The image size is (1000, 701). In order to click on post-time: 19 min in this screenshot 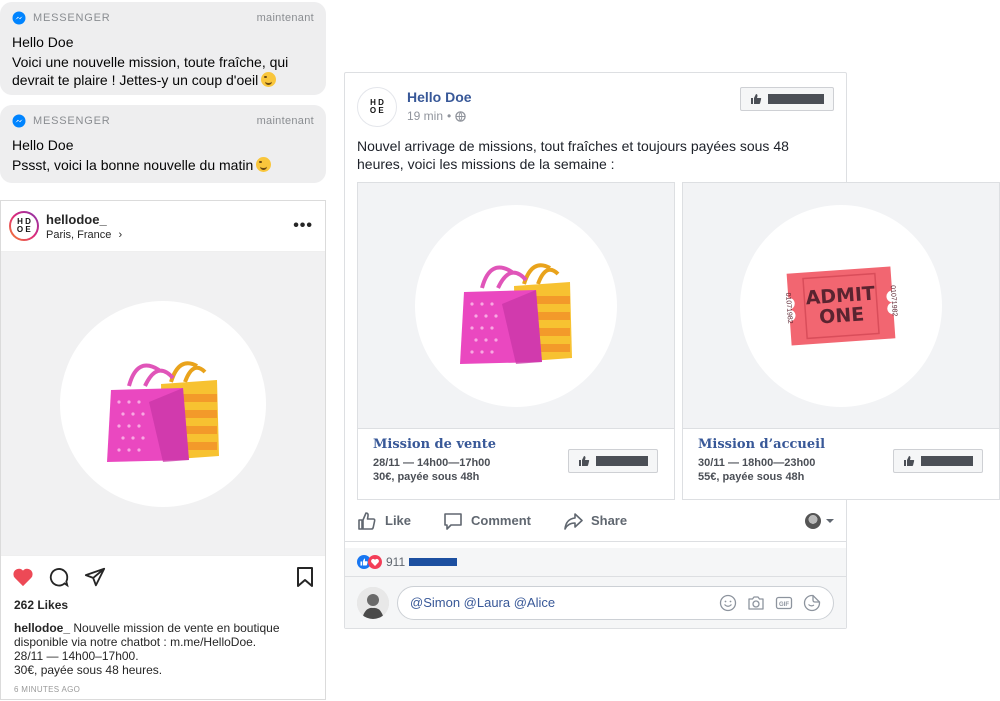, I will do `click(425, 116)`.